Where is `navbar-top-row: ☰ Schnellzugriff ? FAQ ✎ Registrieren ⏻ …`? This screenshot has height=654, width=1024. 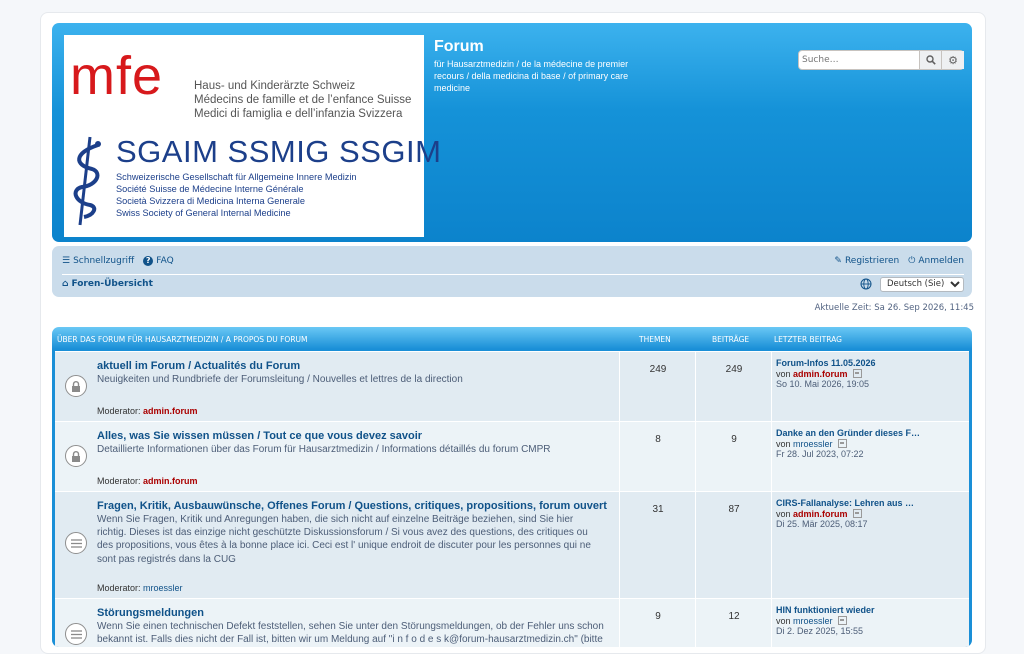 navbar-top-row: ☰ Schnellzugriff ? FAQ ✎ Registrieren ⏻ … is located at coordinates (513, 261).